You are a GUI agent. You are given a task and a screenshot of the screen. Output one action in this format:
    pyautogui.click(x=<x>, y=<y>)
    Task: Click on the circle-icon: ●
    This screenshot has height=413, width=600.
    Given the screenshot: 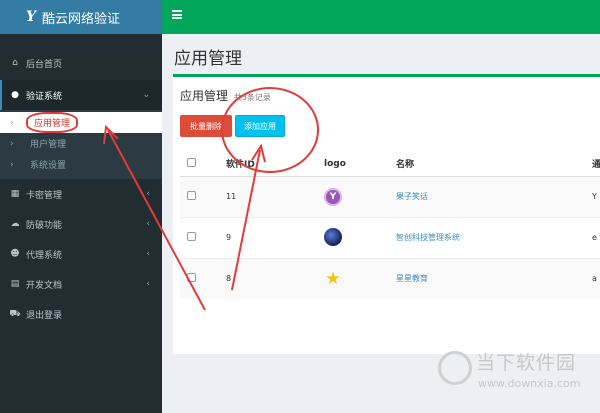 What is the action you would take?
    pyautogui.click(x=15, y=95)
    